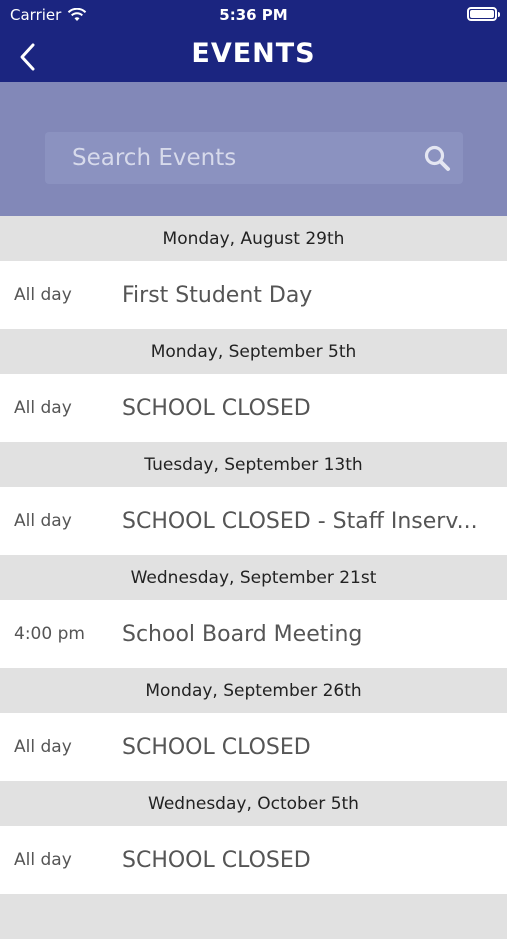 Image resolution: width=507 pixels, height=939 pixels. Describe the element at coordinates (242, 634) in the screenshot. I see `event-title: School Board Meeting` at that location.